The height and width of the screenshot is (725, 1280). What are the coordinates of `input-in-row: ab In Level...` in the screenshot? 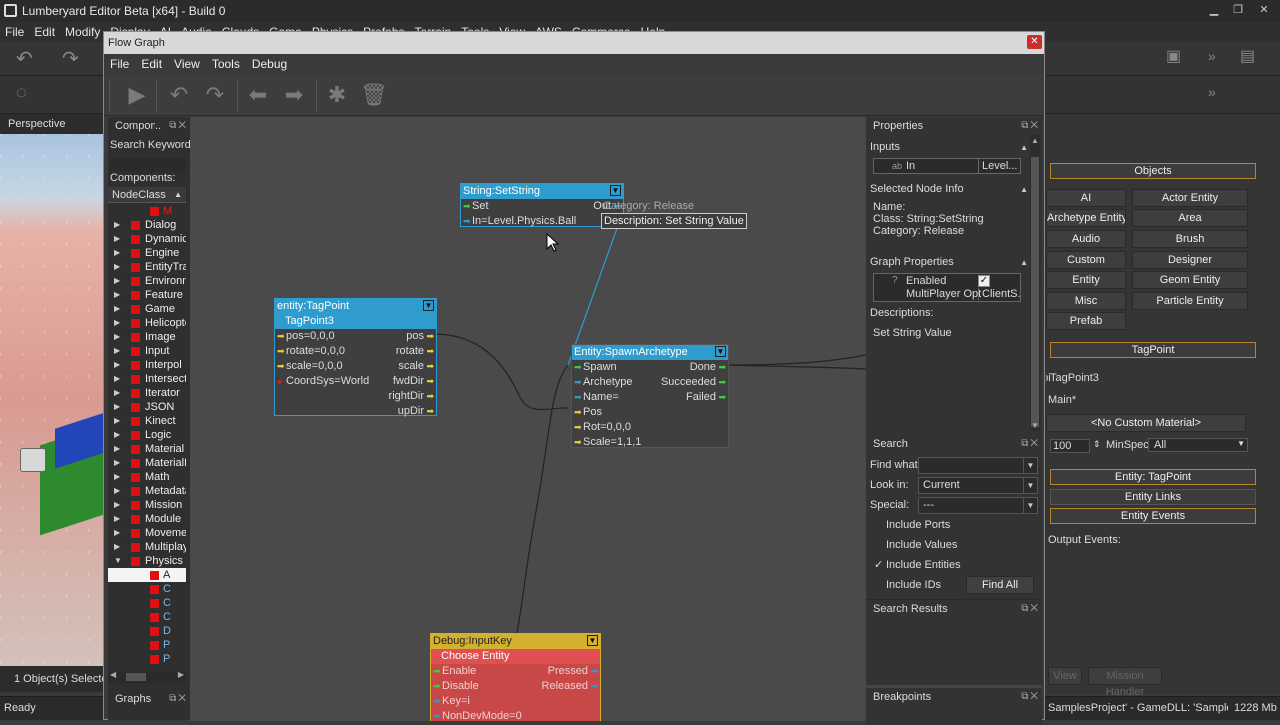 It's located at (947, 166).